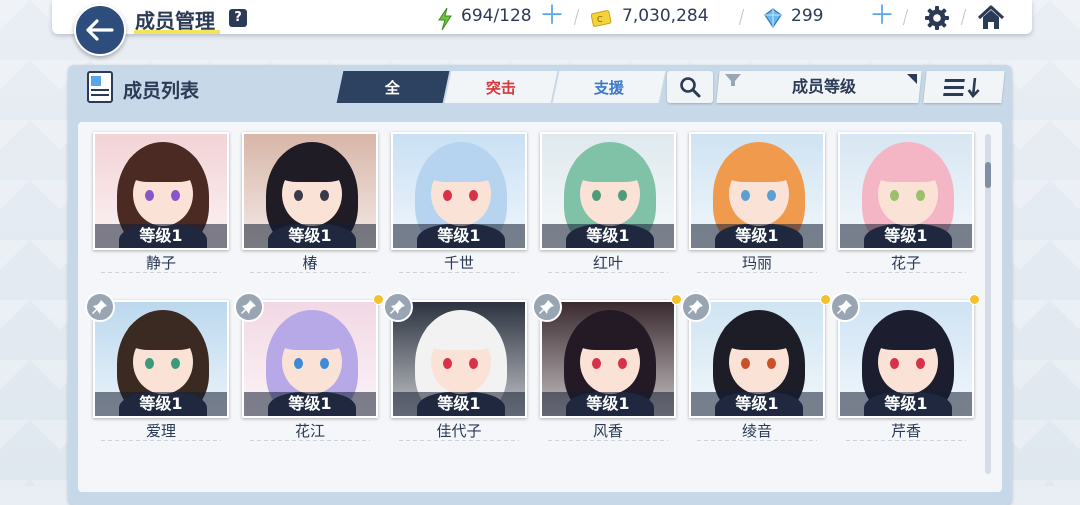  What do you see at coordinates (607, 263) in the screenshot?
I see `member-name: 红叶` at bounding box center [607, 263].